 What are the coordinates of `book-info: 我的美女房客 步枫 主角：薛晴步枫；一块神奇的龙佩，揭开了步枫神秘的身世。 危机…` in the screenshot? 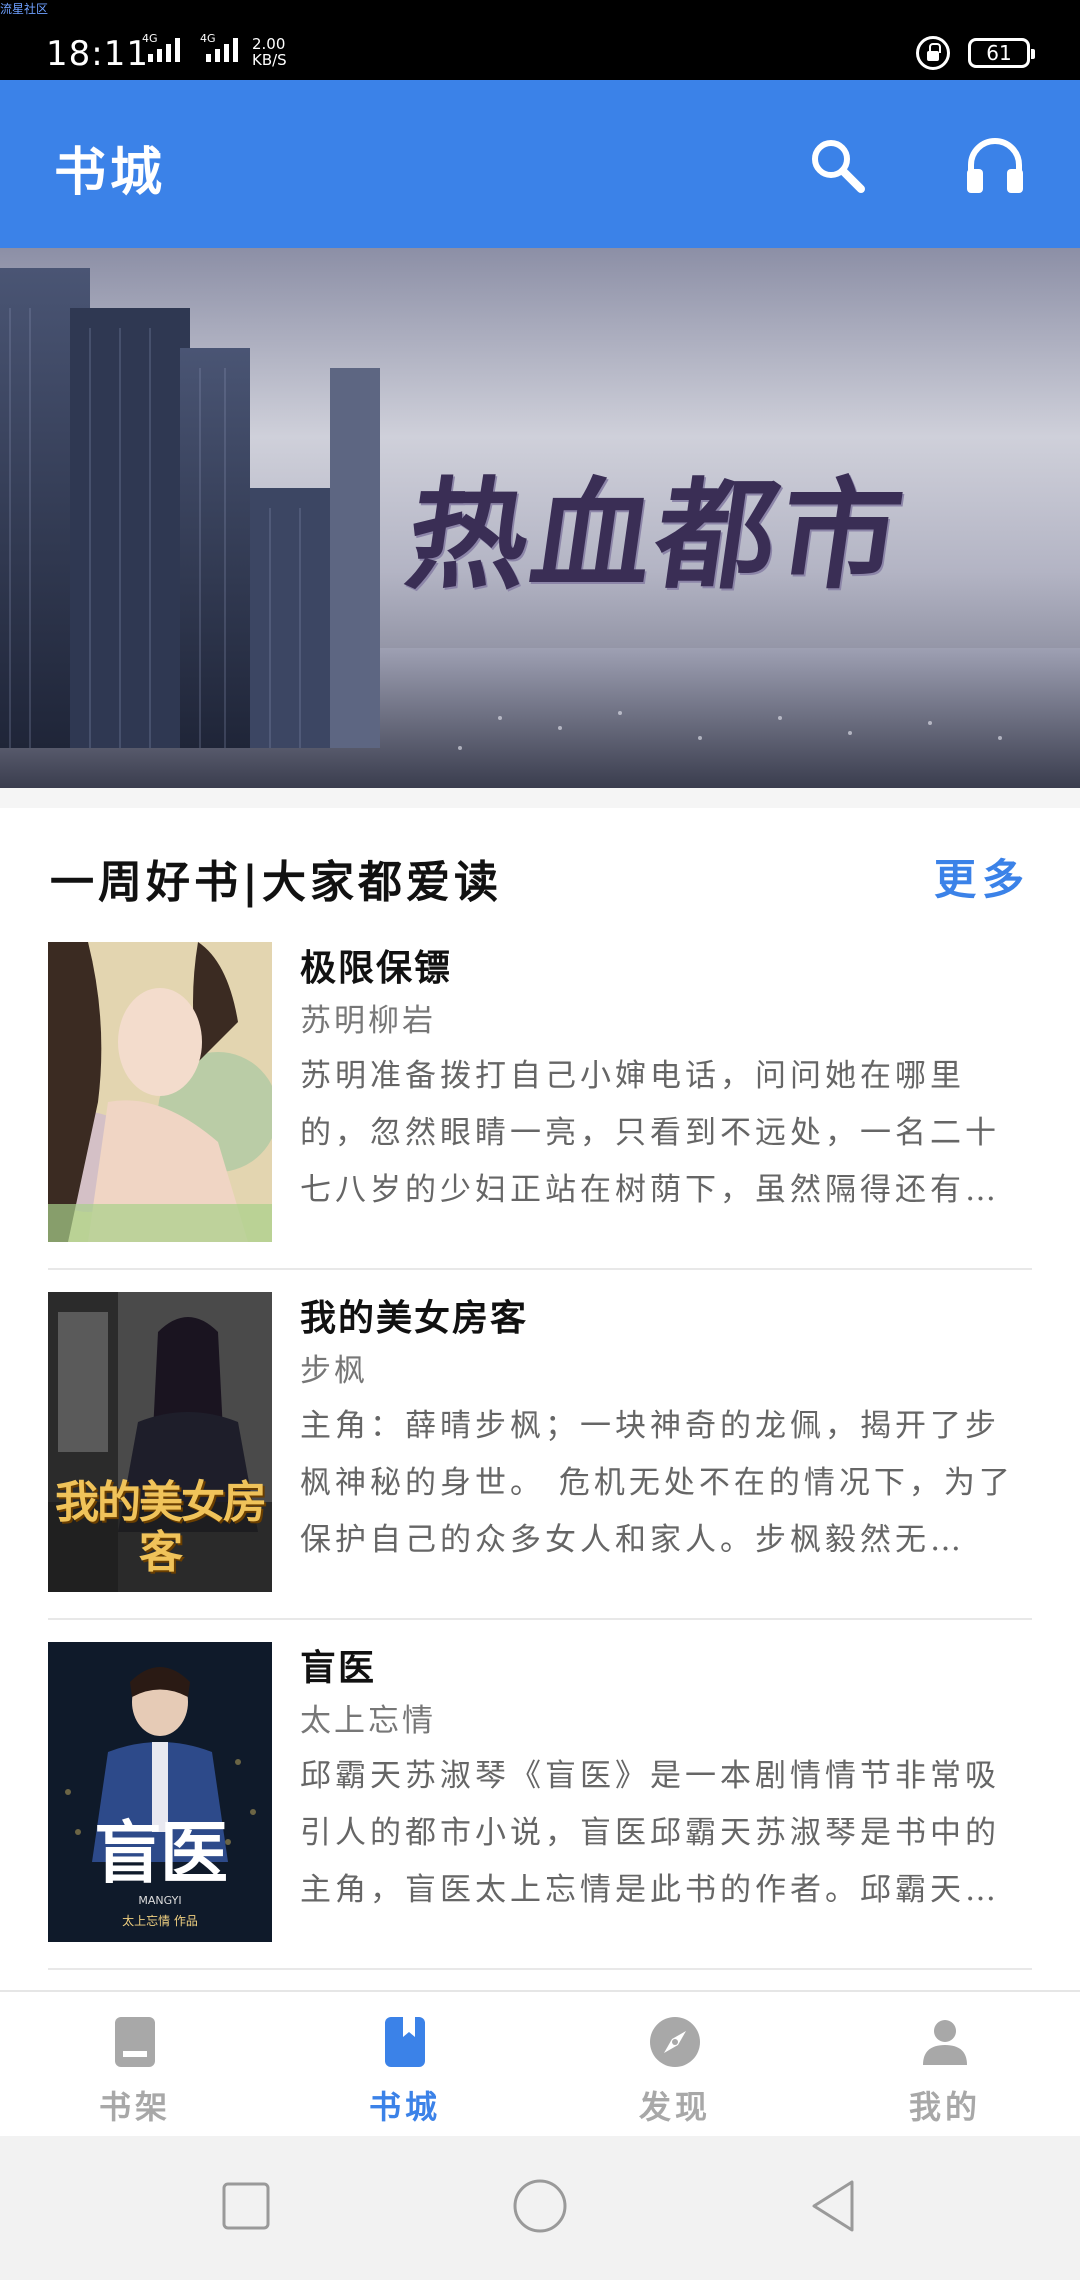 It's located at (666, 1430).